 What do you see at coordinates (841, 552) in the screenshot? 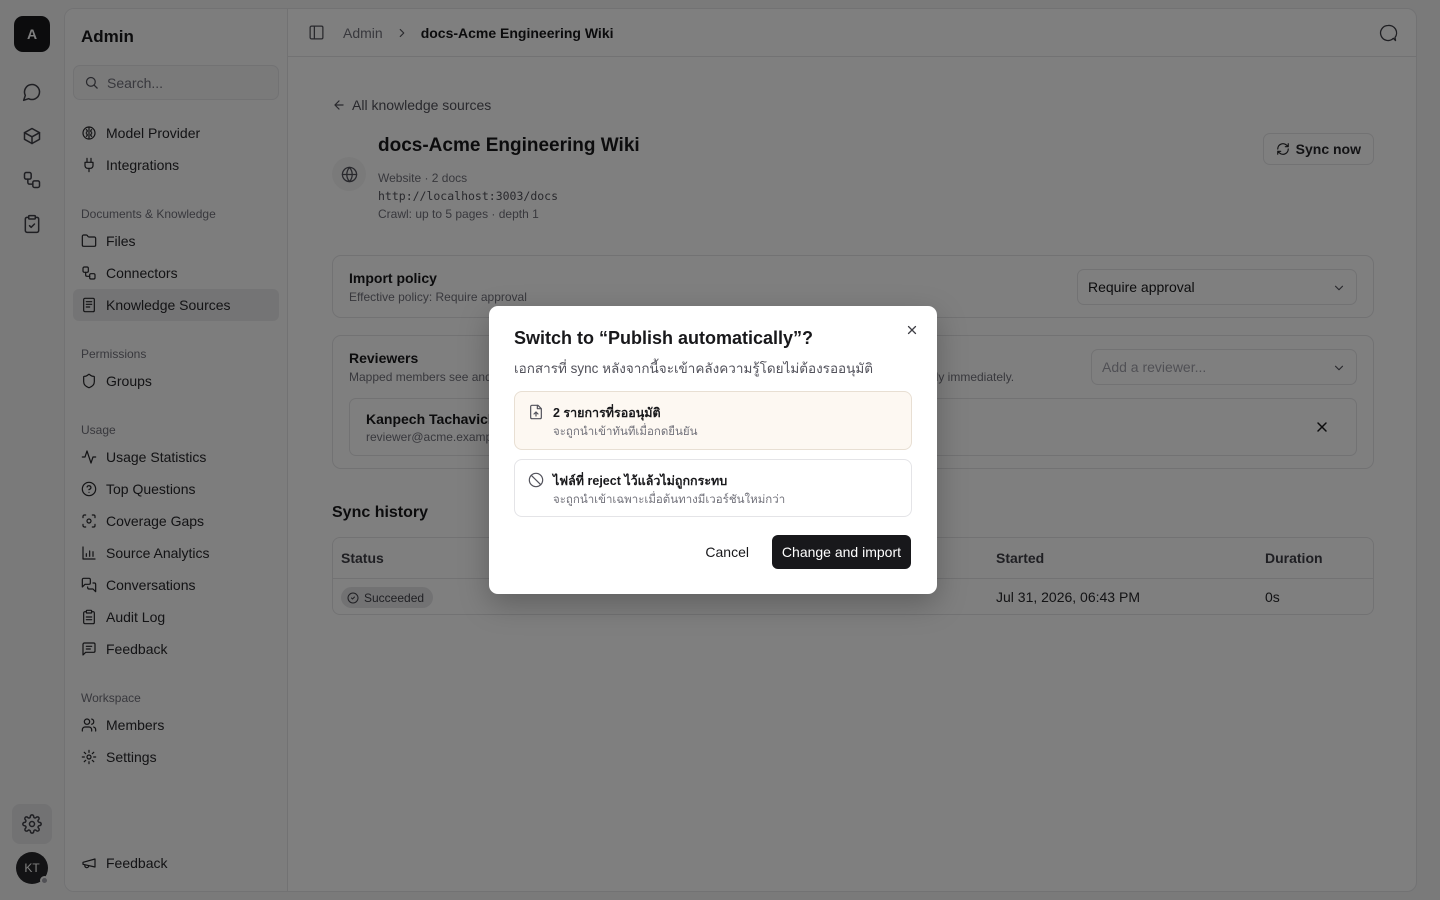
I see `change-and-import-button: Change and import` at bounding box center [841, 552].